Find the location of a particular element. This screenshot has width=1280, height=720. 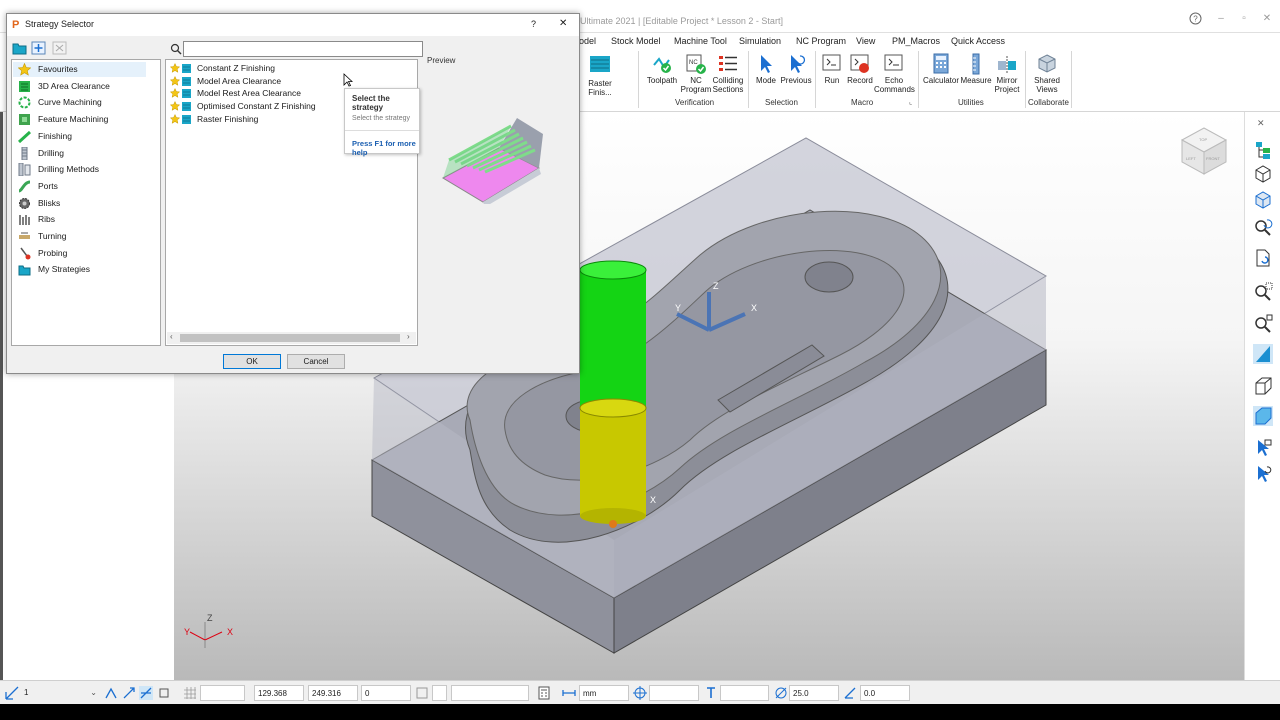

solid-cube-icon is located at coordinates (1263, 416).